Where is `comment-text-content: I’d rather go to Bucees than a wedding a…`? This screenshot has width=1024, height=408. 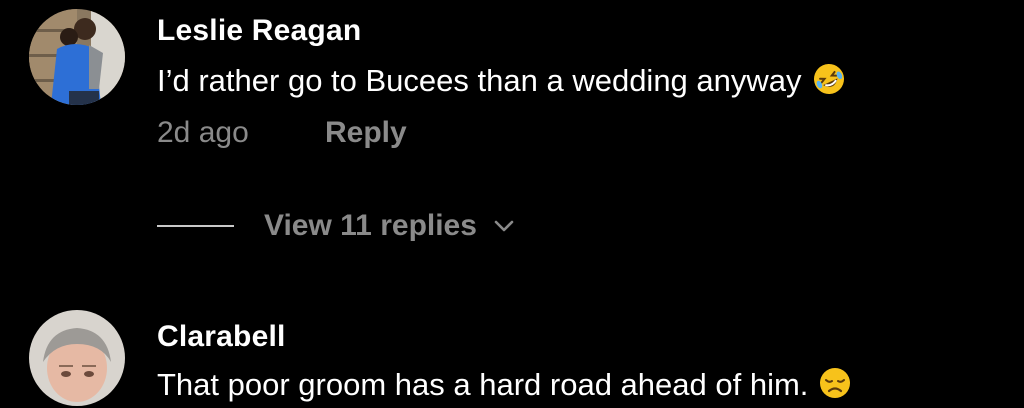
comment-text-content: I’d rather go to Bucees than a wedding a… is located at coordinates (479, 80).